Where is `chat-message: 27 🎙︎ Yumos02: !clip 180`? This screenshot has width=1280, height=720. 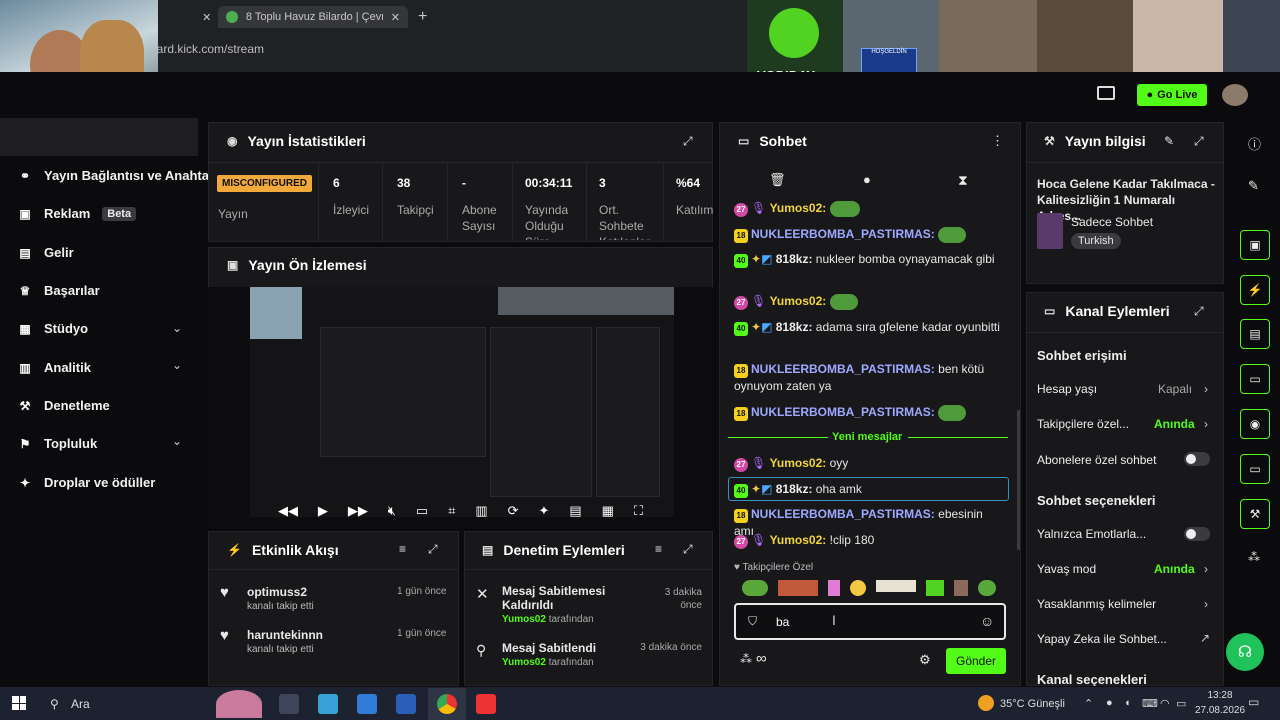
chat-message: 27 🎙︎ Yumos02: !clip 180 is located at coordinates (870, 540).